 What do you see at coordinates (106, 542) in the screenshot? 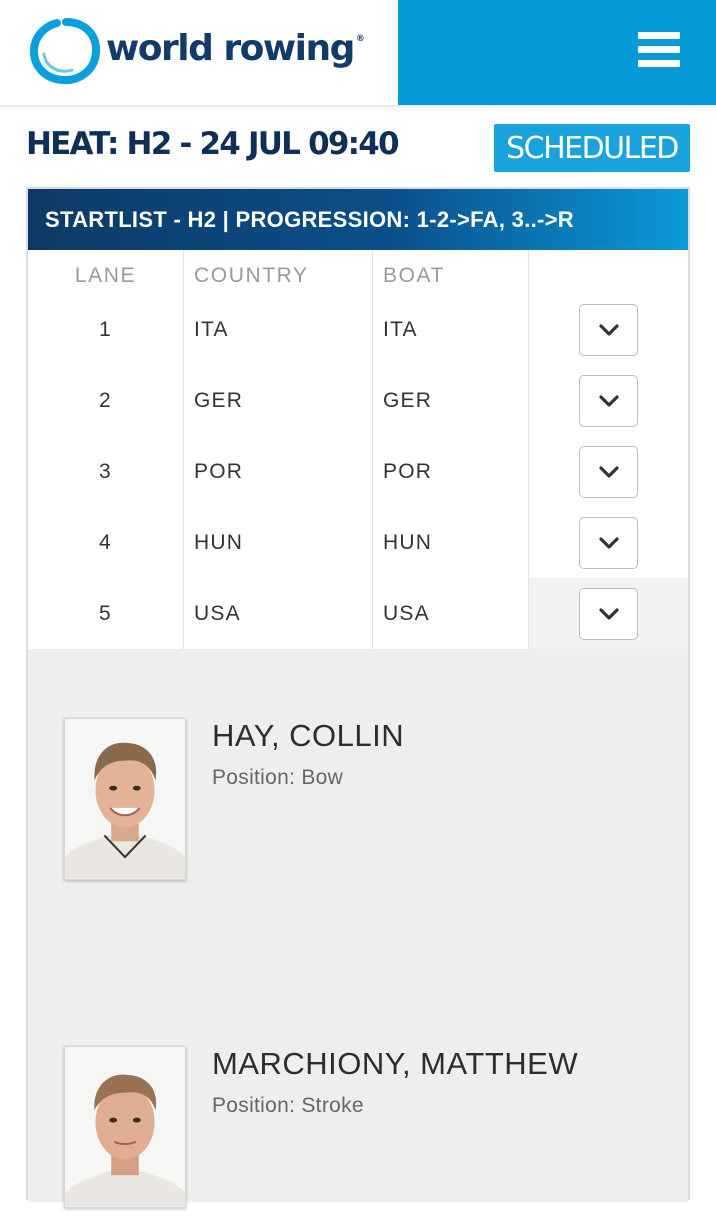
I see `lane-cell: 4` at bounding box center [106, 542].